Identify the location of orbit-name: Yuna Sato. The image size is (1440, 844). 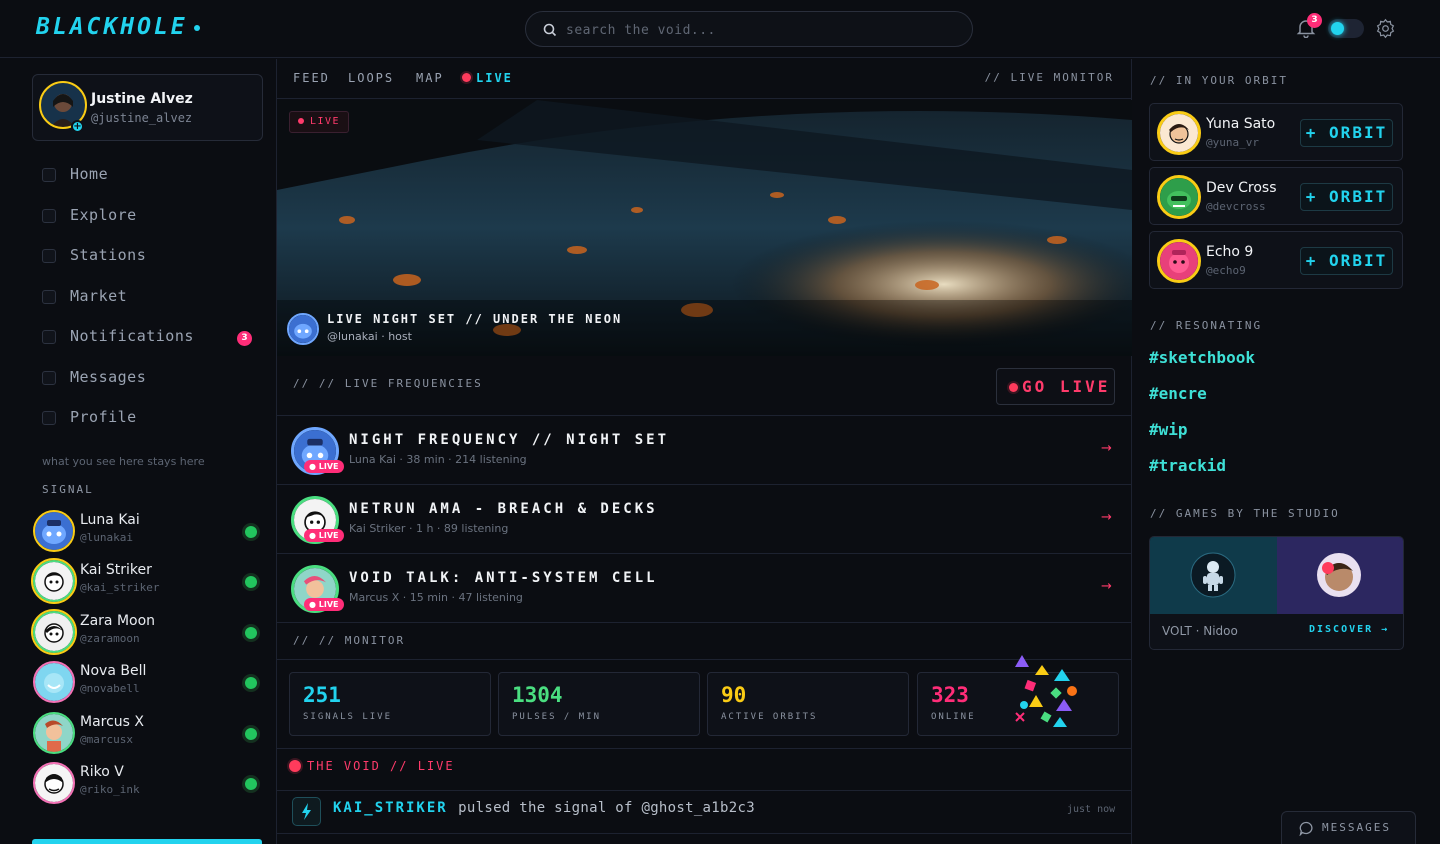
(1241, 124).